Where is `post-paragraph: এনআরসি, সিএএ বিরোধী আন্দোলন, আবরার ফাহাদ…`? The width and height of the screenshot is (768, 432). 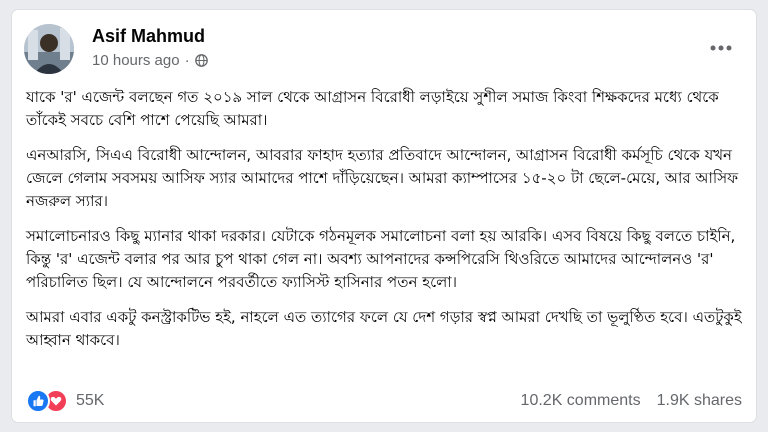 post-paragraph: এনআরসি, সিএএ বিরোধী আন্দোলন, আবরার ফাহাদ… is located at coordinates (382, 178).